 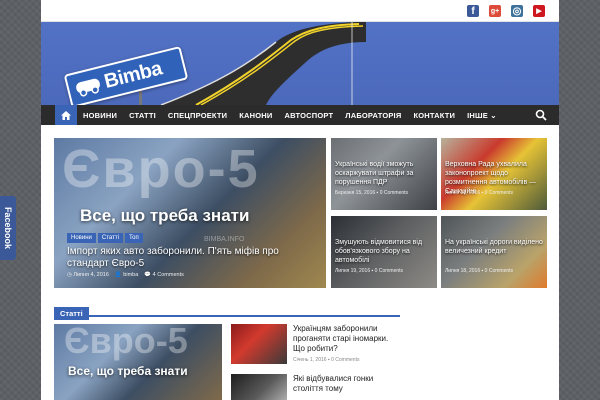 I want to click on section-featured-post: Євро-5 Все, що треба знати, so click(x=138, y=362).